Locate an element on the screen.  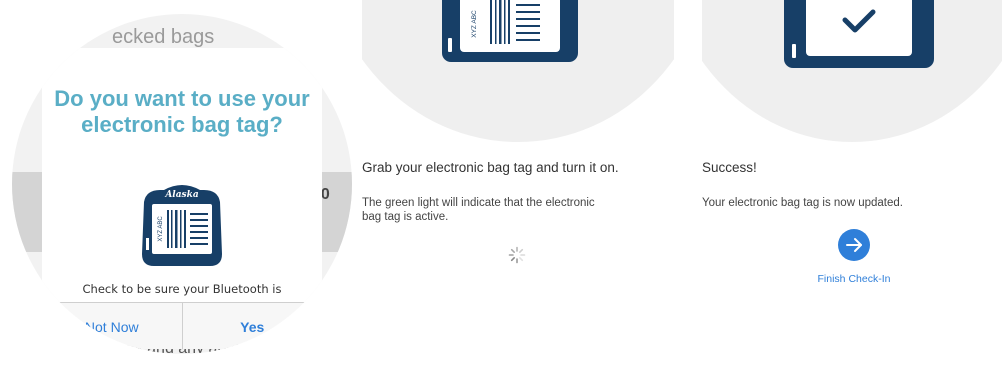
finish-check-in-button is located at coordinates (854, 245).